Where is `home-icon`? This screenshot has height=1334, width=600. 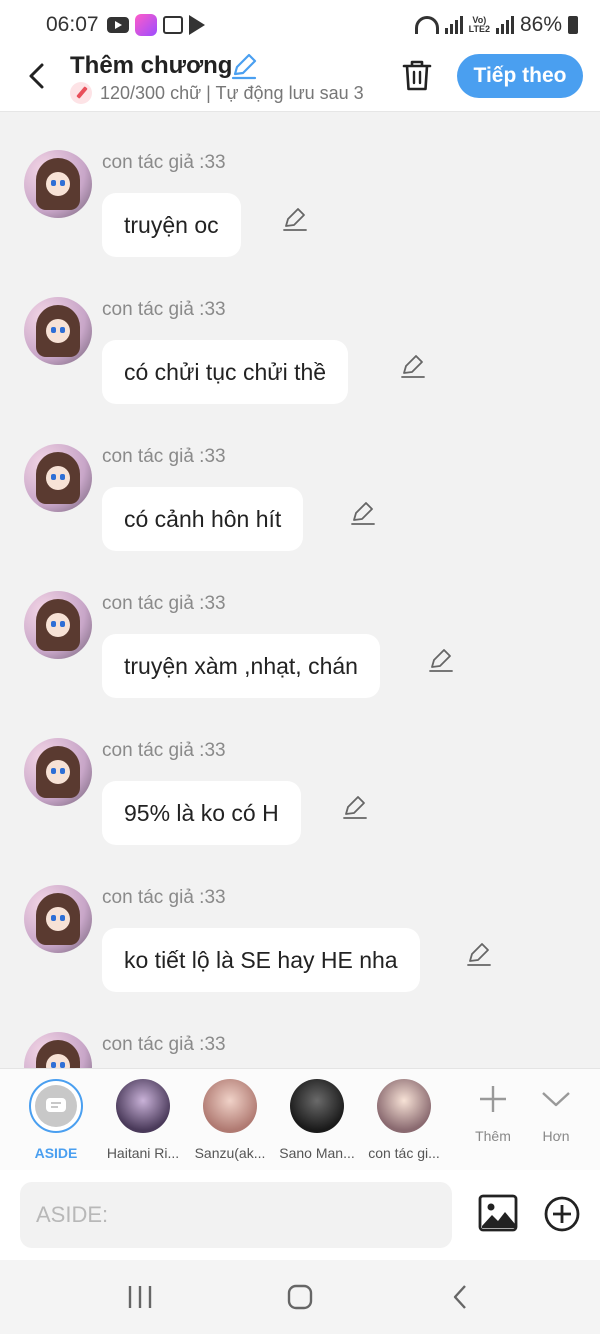
home-icon is located at coordinates (300, 1297).